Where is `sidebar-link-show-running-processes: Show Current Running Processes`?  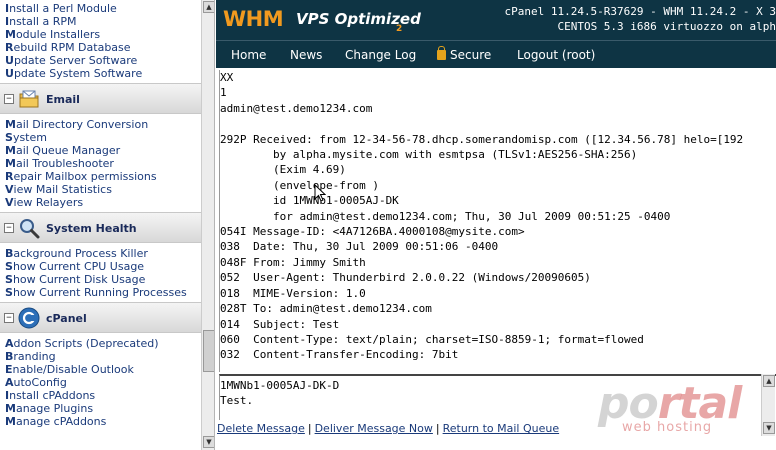 sidebar-link-show-running-processes: Show Current Running Processes is located at coordinates (107, 292).